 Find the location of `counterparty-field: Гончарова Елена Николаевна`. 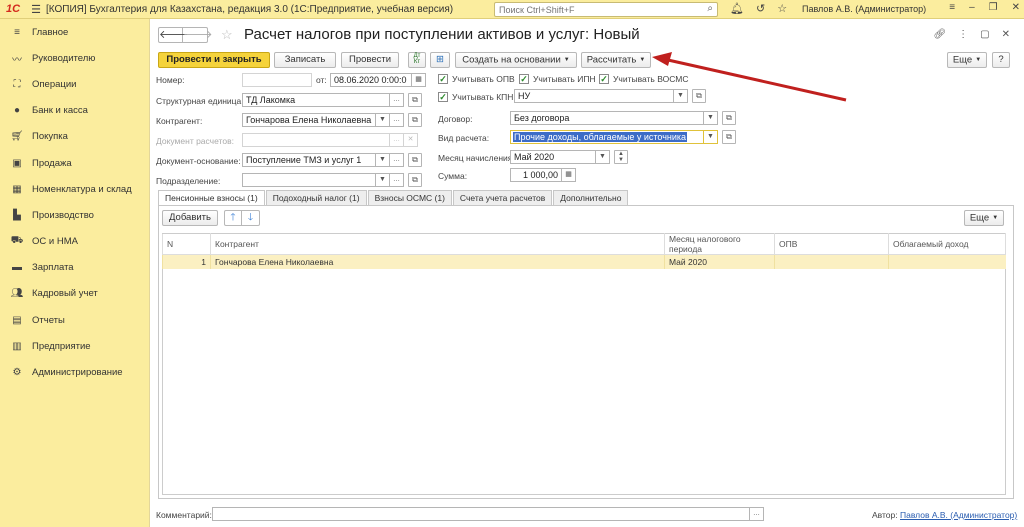

counterparty-field: Гончарова Елена Николаевна is located at coordinates (309, 120).